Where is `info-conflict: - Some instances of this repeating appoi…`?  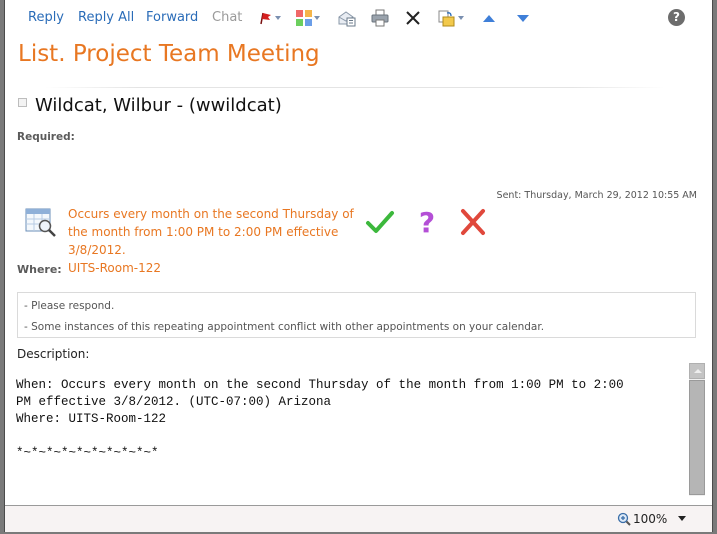 info-conflict: - Some instances of this repeating appoi… is located at coordinates (284, 327).